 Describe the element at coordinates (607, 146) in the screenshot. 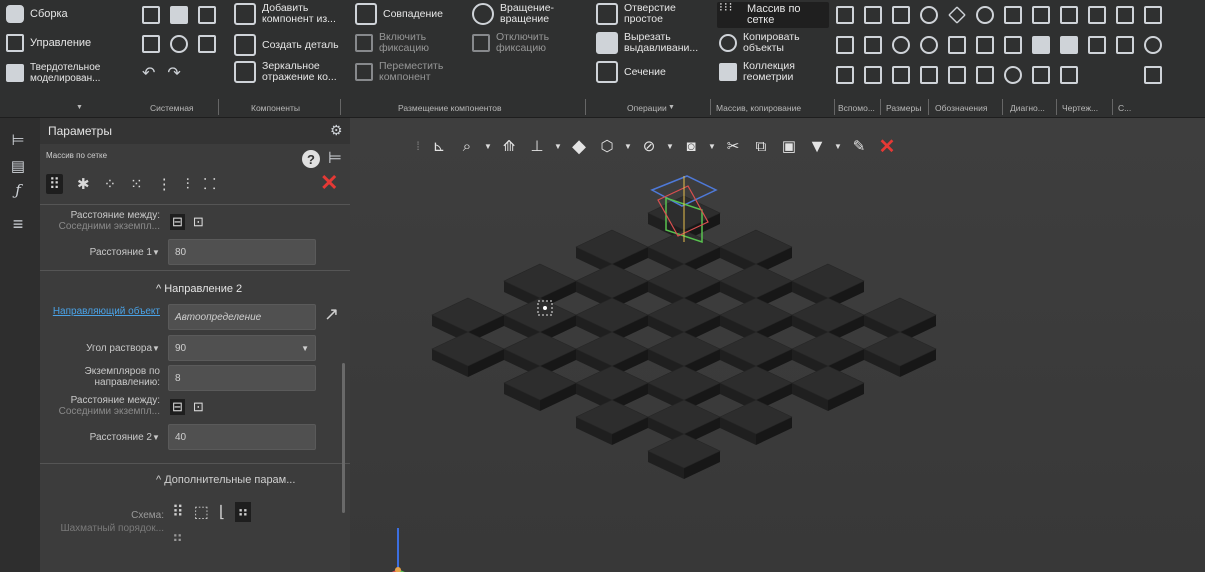

I see `display-style-icon: ⬡` at that location.